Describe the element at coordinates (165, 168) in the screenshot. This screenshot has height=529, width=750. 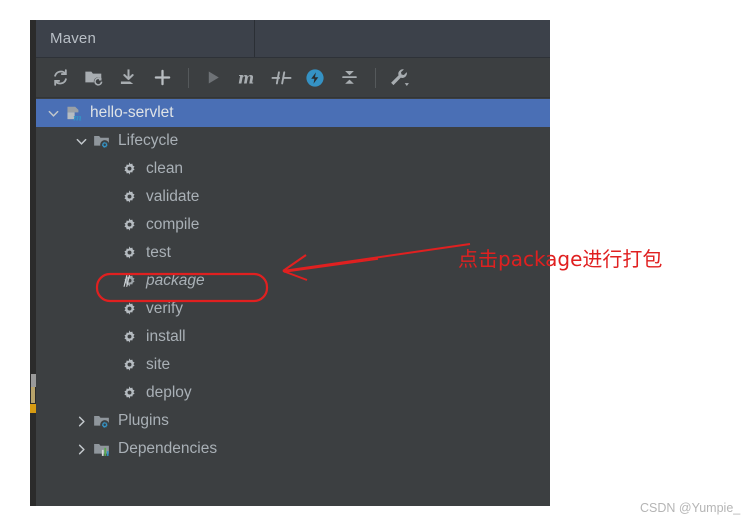
I see `tree-row-label: clean` at that location.